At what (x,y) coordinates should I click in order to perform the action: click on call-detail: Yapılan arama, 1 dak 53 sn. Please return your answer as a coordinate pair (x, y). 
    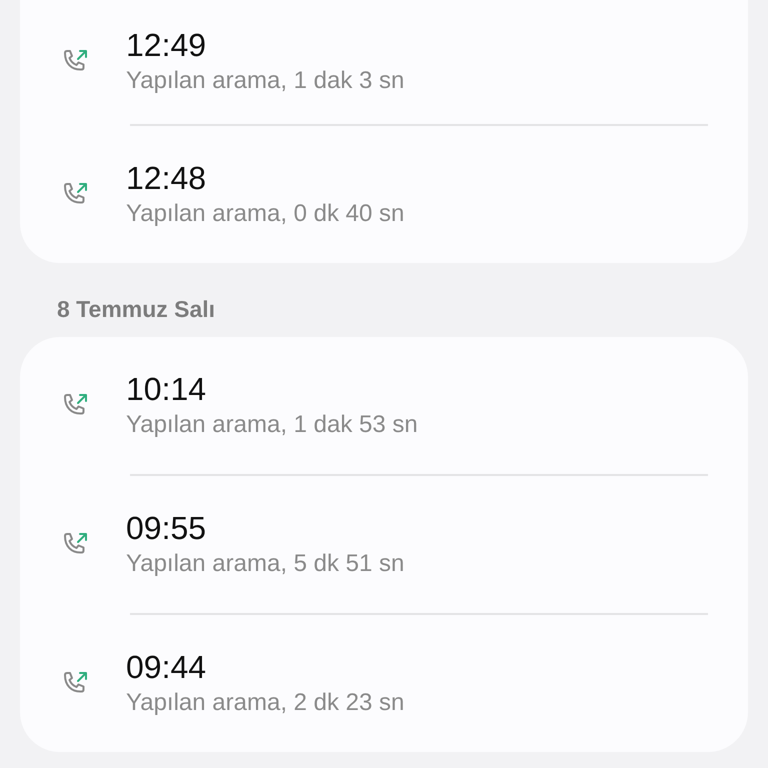
    Looking at the image, I should click on (272, 425).